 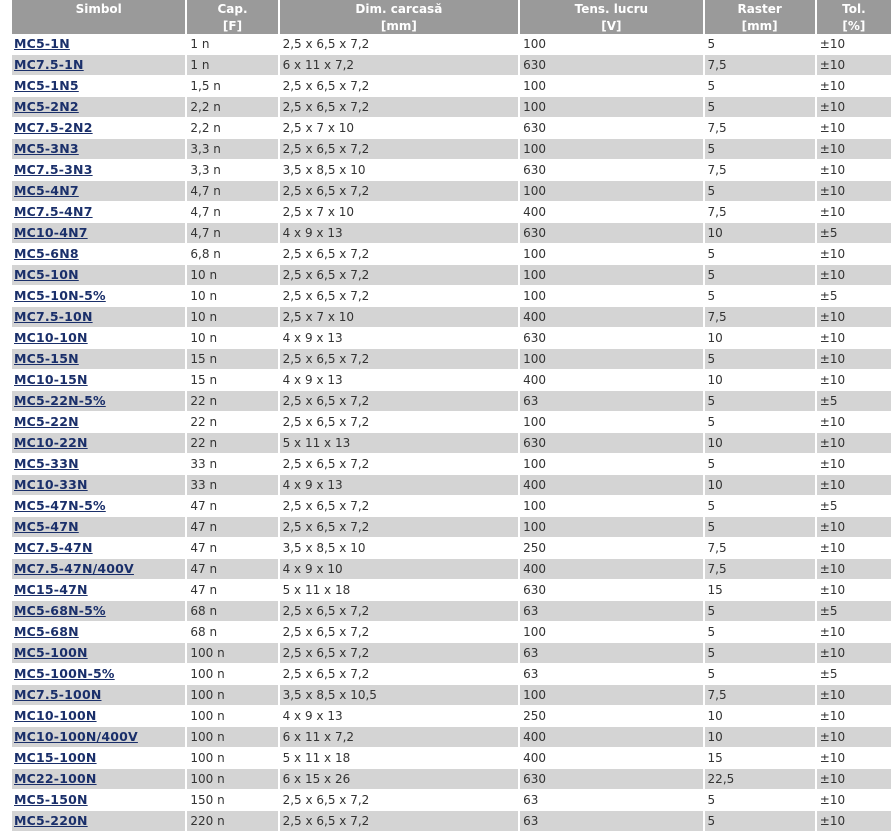 What do you see at coordinates (232, 485) in the screenshot?
I see `cap-cell: 33 n` at bounding box center [232, 485].